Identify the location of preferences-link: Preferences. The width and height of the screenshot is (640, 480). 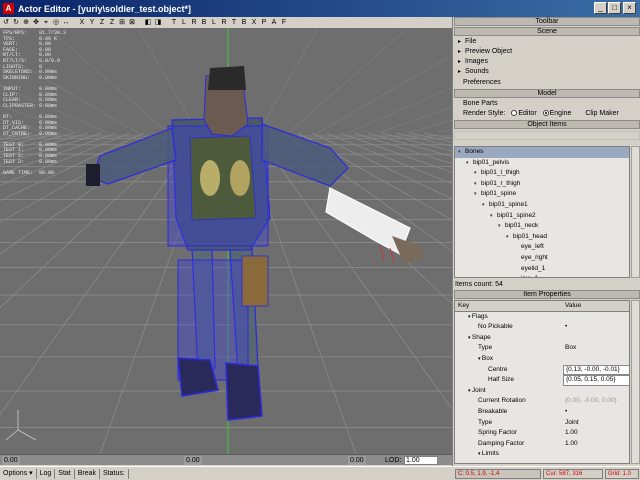
(480, 83).